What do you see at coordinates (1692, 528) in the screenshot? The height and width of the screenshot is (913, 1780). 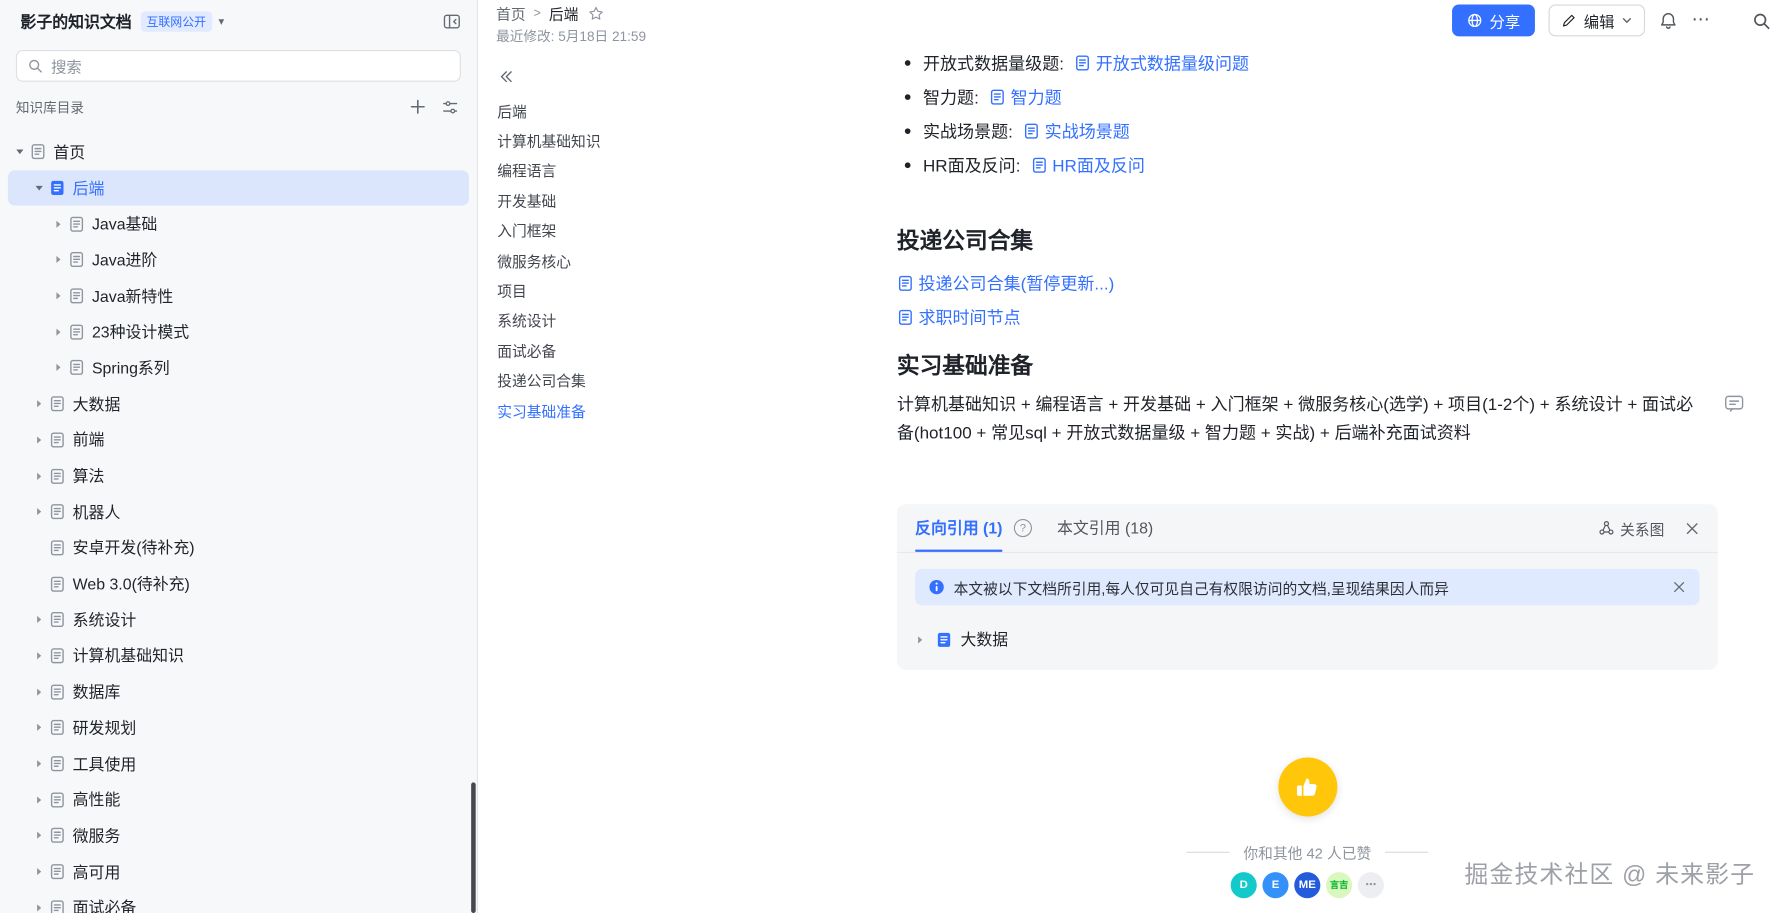 I see `close-references-icon` at bounding box center [1692, 528].